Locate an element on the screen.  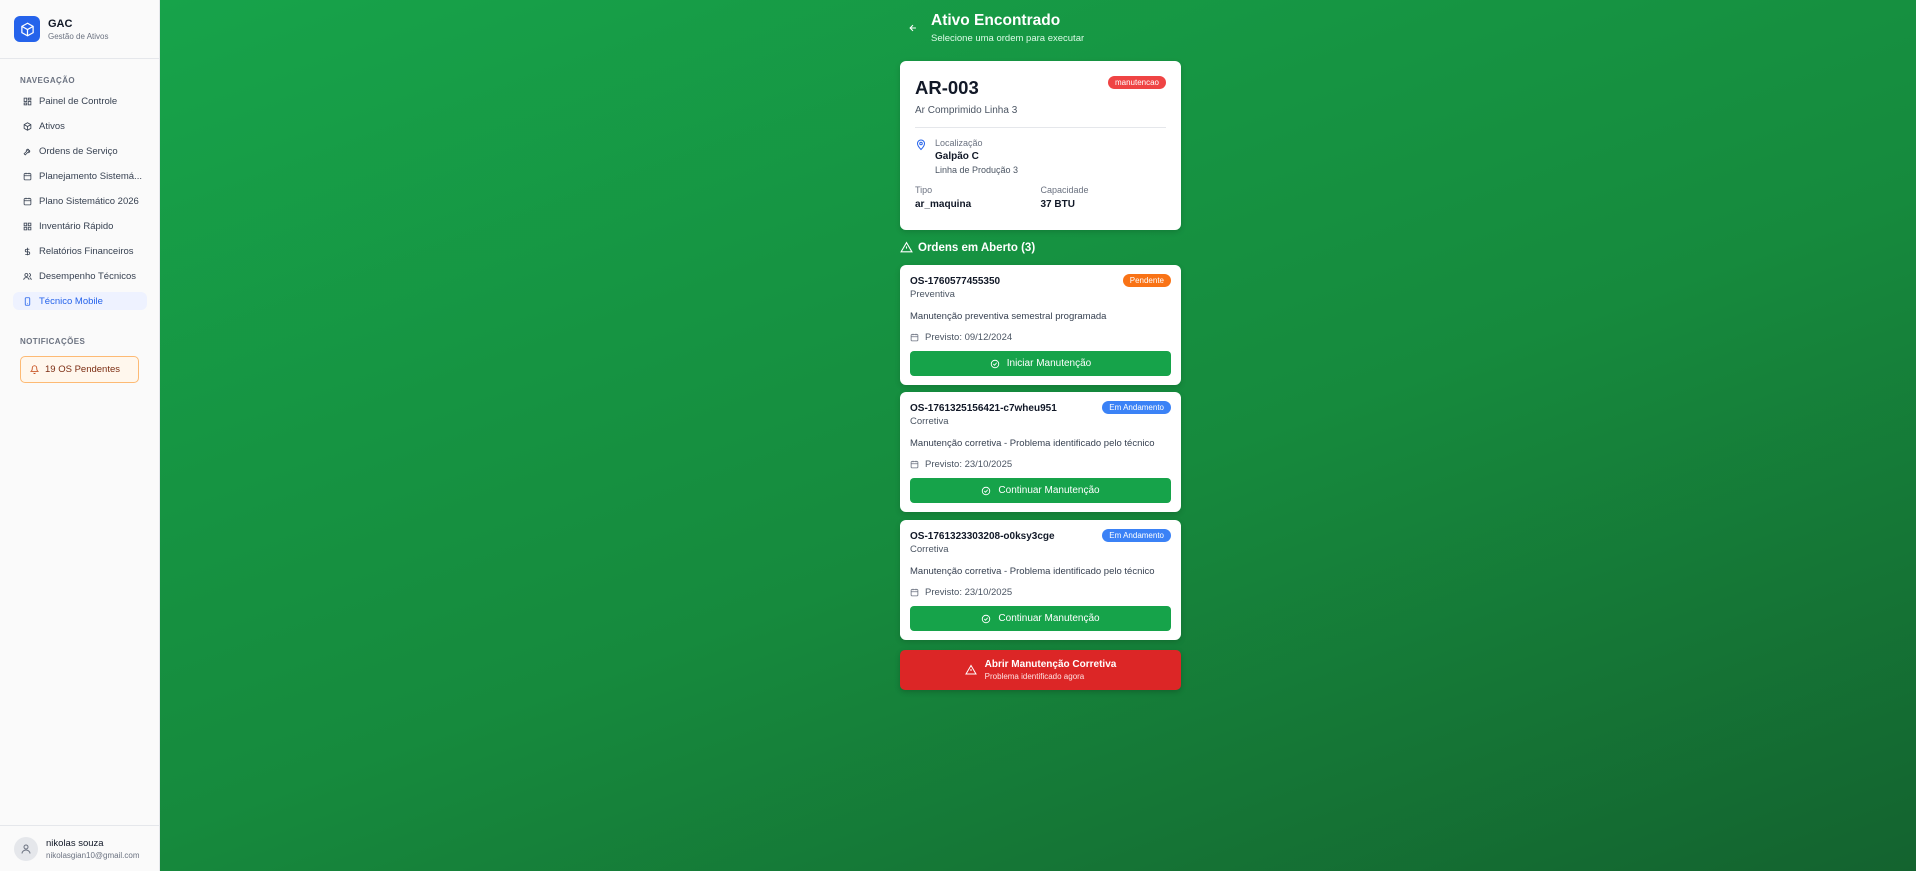
location-value: Galpão C is located at coordinates (957, 156).